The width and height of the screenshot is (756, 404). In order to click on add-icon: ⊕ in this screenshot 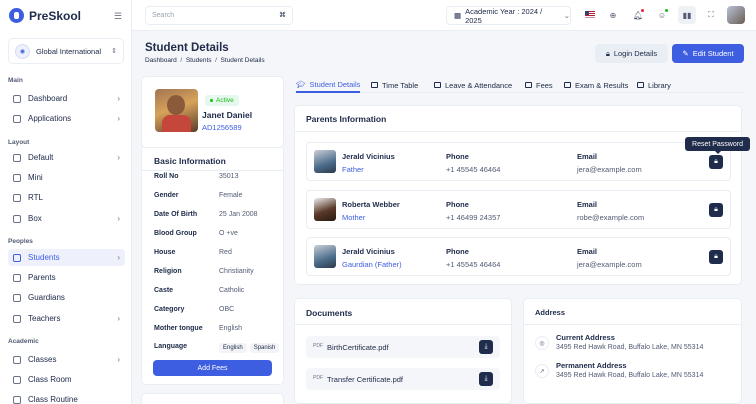, I will do `click(613, 15)`.